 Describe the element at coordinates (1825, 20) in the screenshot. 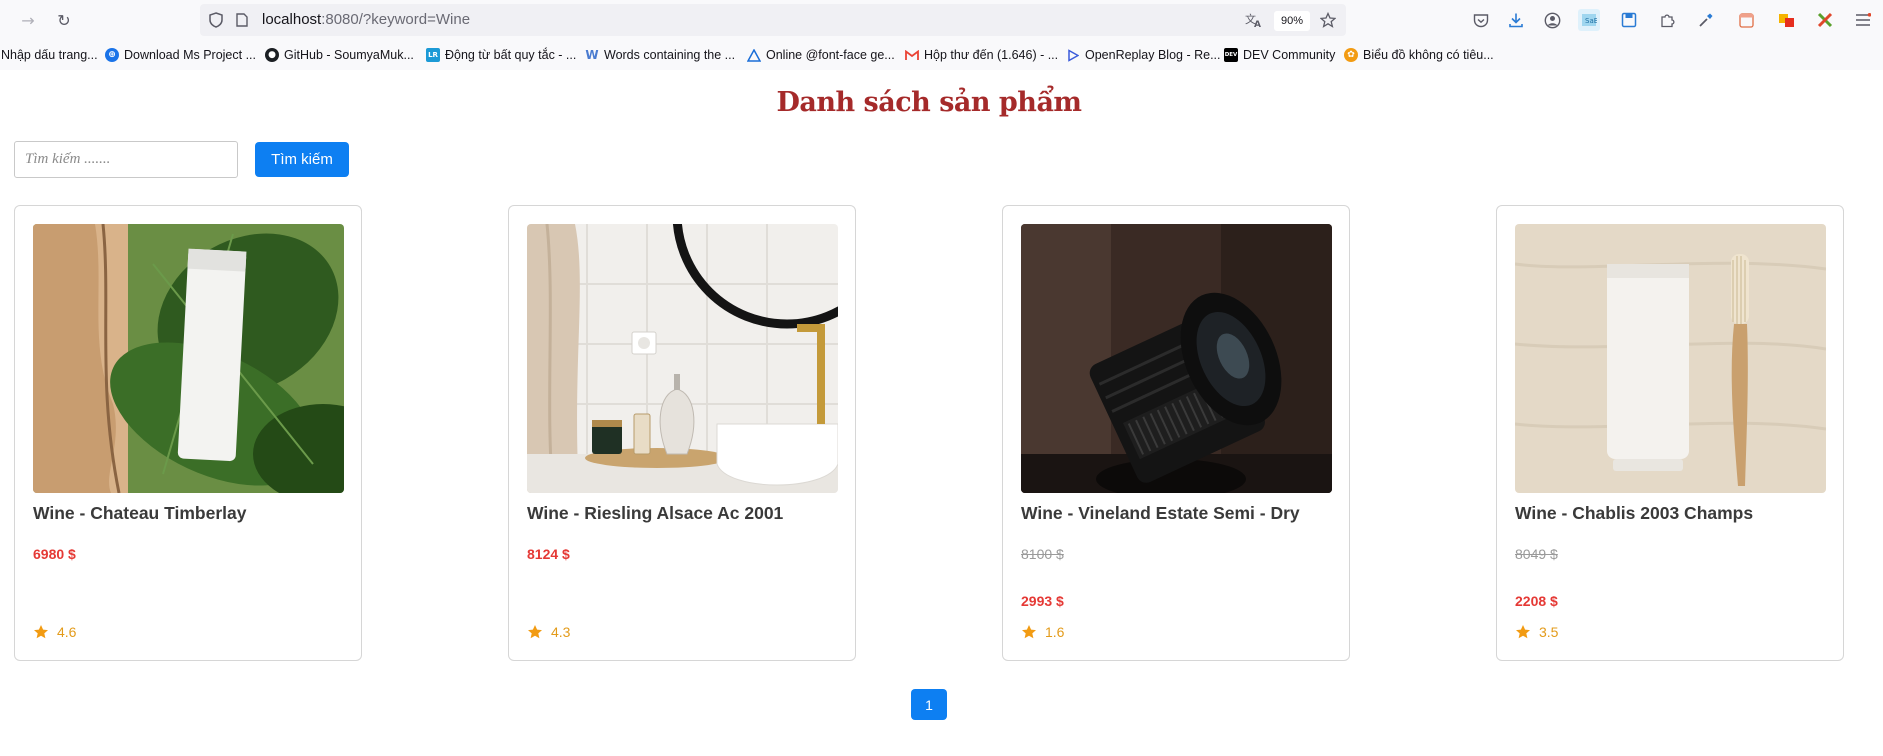

I see `extension-cross-icon` at that location.